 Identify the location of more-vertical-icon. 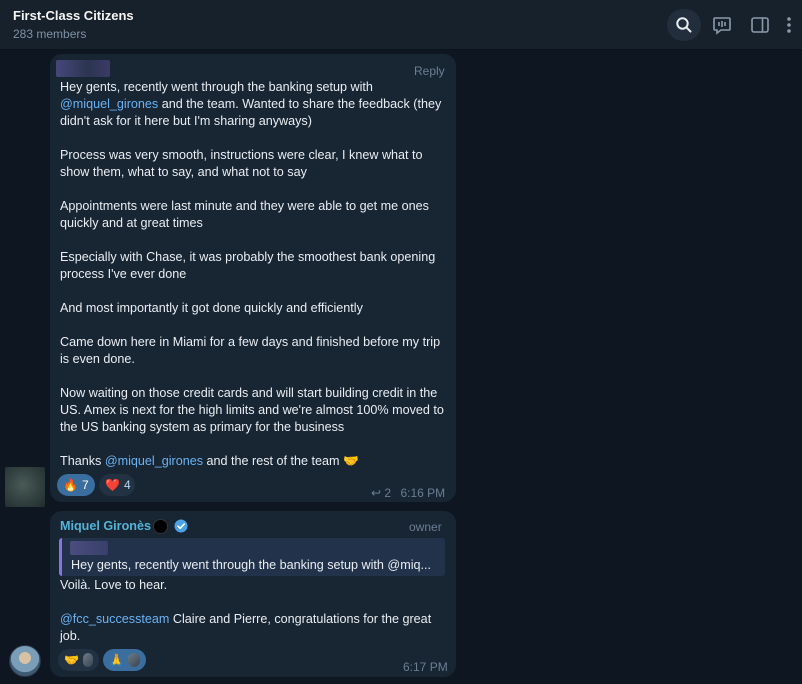
(789, 25).